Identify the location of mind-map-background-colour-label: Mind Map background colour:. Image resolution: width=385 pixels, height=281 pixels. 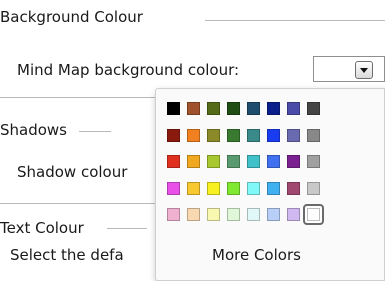
(128, 70).